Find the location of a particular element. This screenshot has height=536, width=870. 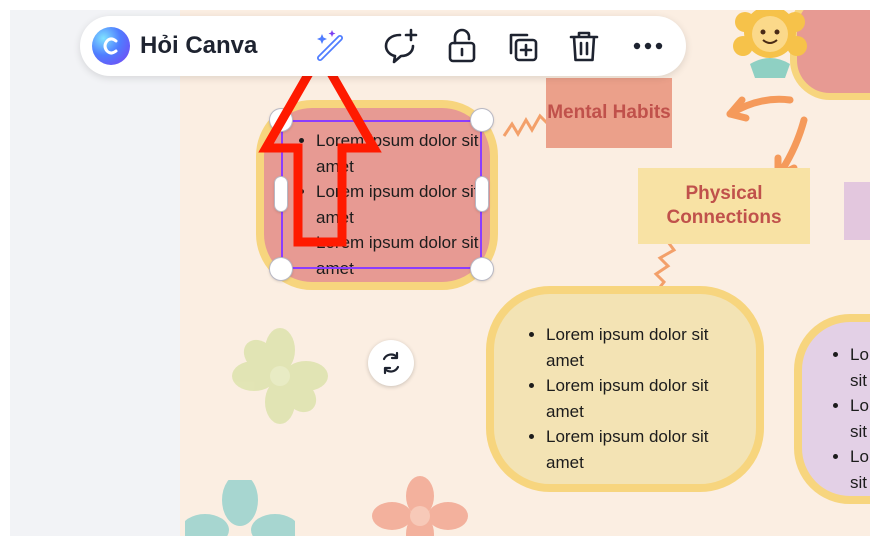

delete-button is located at coordinates (584, 46).